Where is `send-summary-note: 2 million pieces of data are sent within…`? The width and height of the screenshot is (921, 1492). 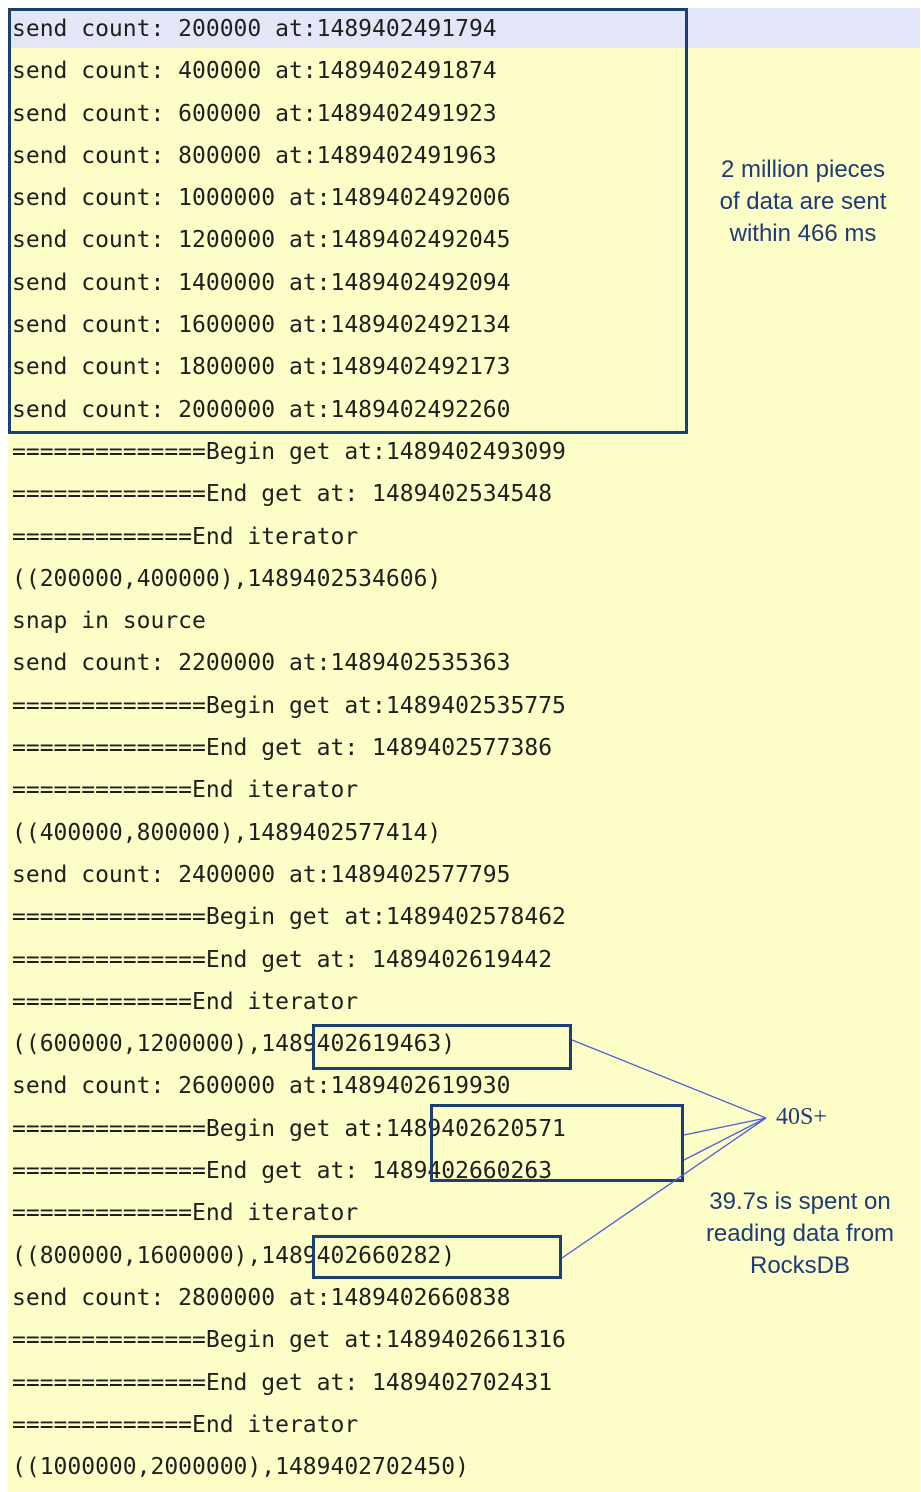
send-summary-note: 2 million pieces of data are sent within… is located at coordinates (803, 201).